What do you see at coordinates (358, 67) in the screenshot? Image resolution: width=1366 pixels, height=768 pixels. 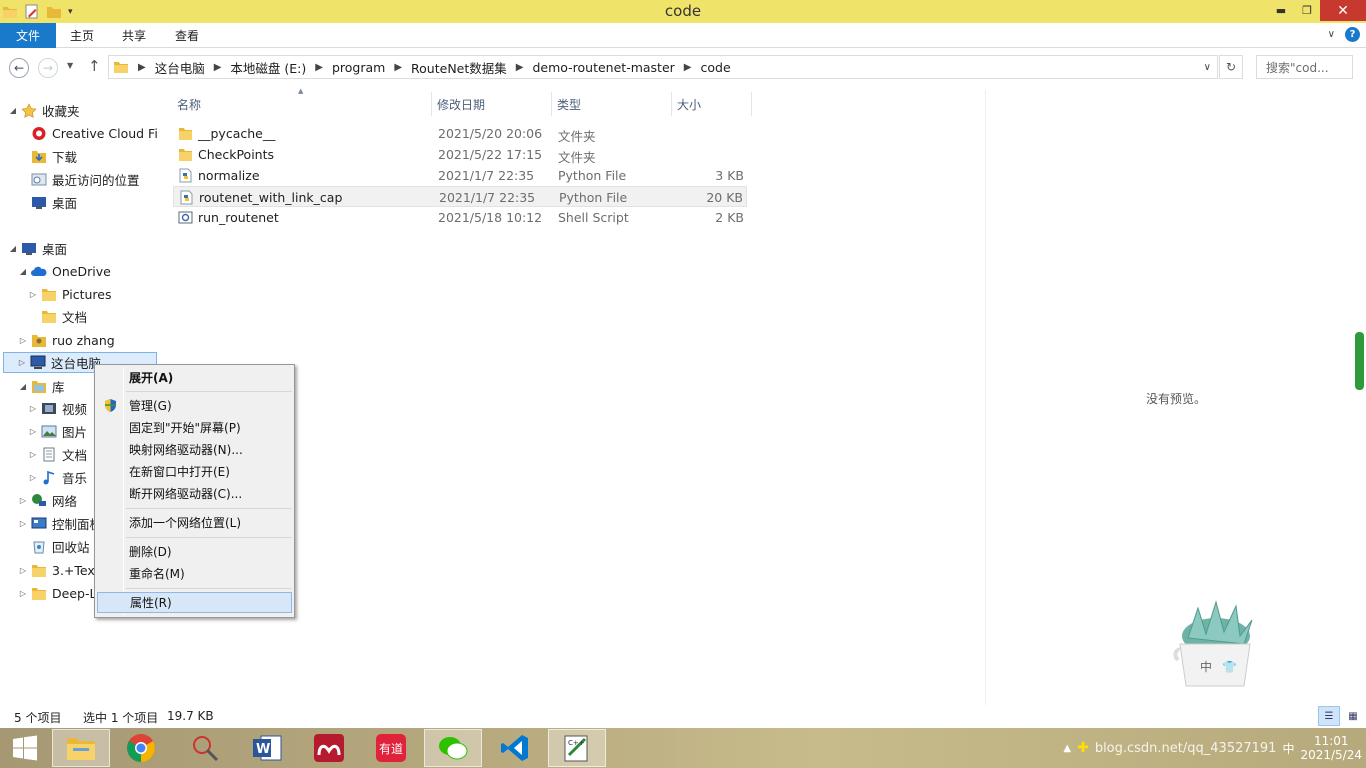 I see `breadcrumb-program: program` at bounding box center [358, 67].